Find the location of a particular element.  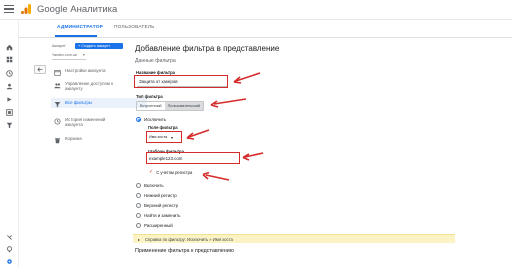

radio-uppercase: Верхний регистр is located at coordinates (157, 205).